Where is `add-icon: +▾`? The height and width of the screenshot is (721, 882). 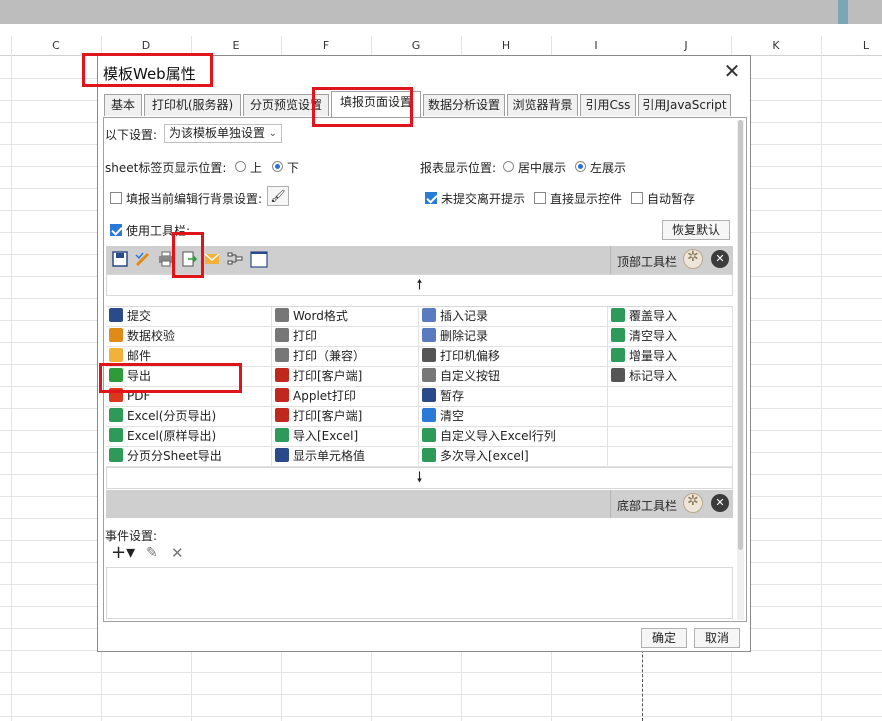
add-icon: +▾ is located at coordinates (123, 552).